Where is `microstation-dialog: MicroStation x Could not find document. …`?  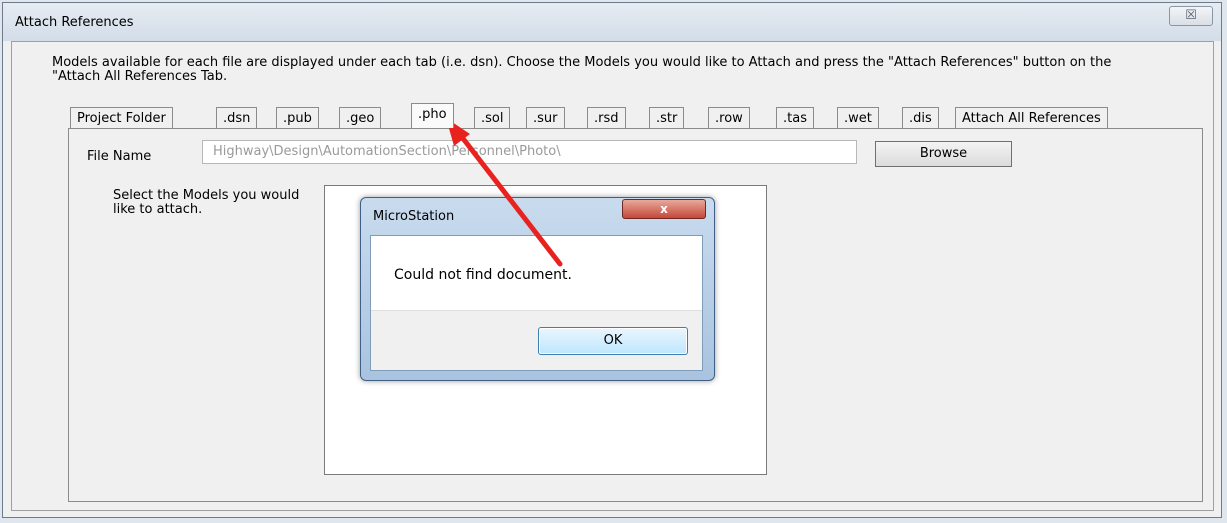
microstation-dialog: MicroStation x Could not find document. … is located at coordinates (537, 289).